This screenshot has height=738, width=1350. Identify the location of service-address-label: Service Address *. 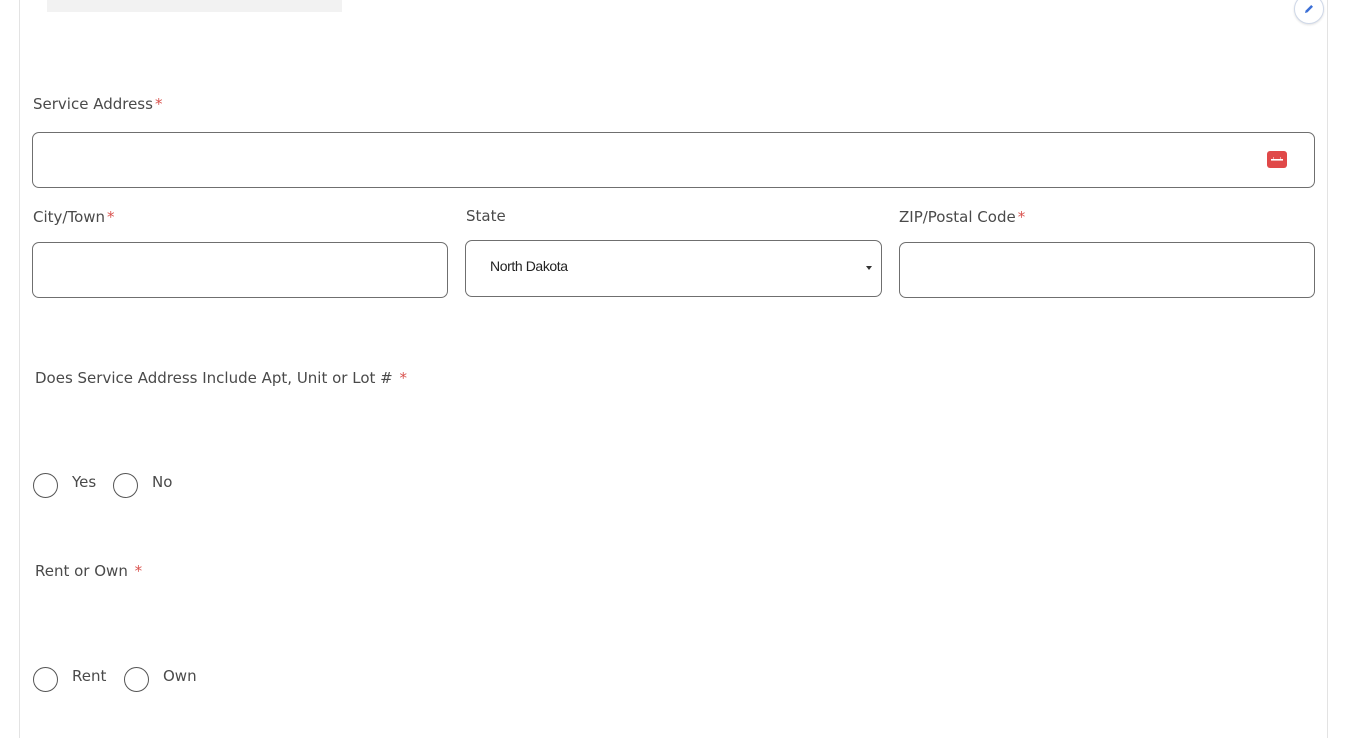
(97, 104).